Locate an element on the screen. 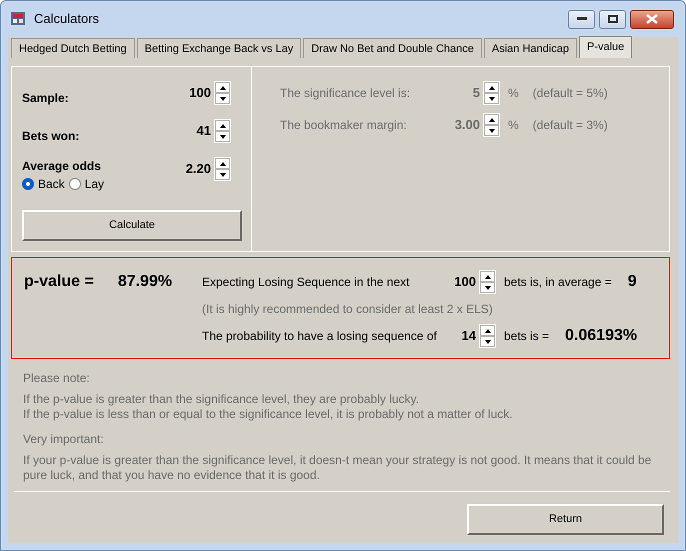 This screenshot has height=551, width=686. spinner-value: 14 is located at coordinates (469, 336).